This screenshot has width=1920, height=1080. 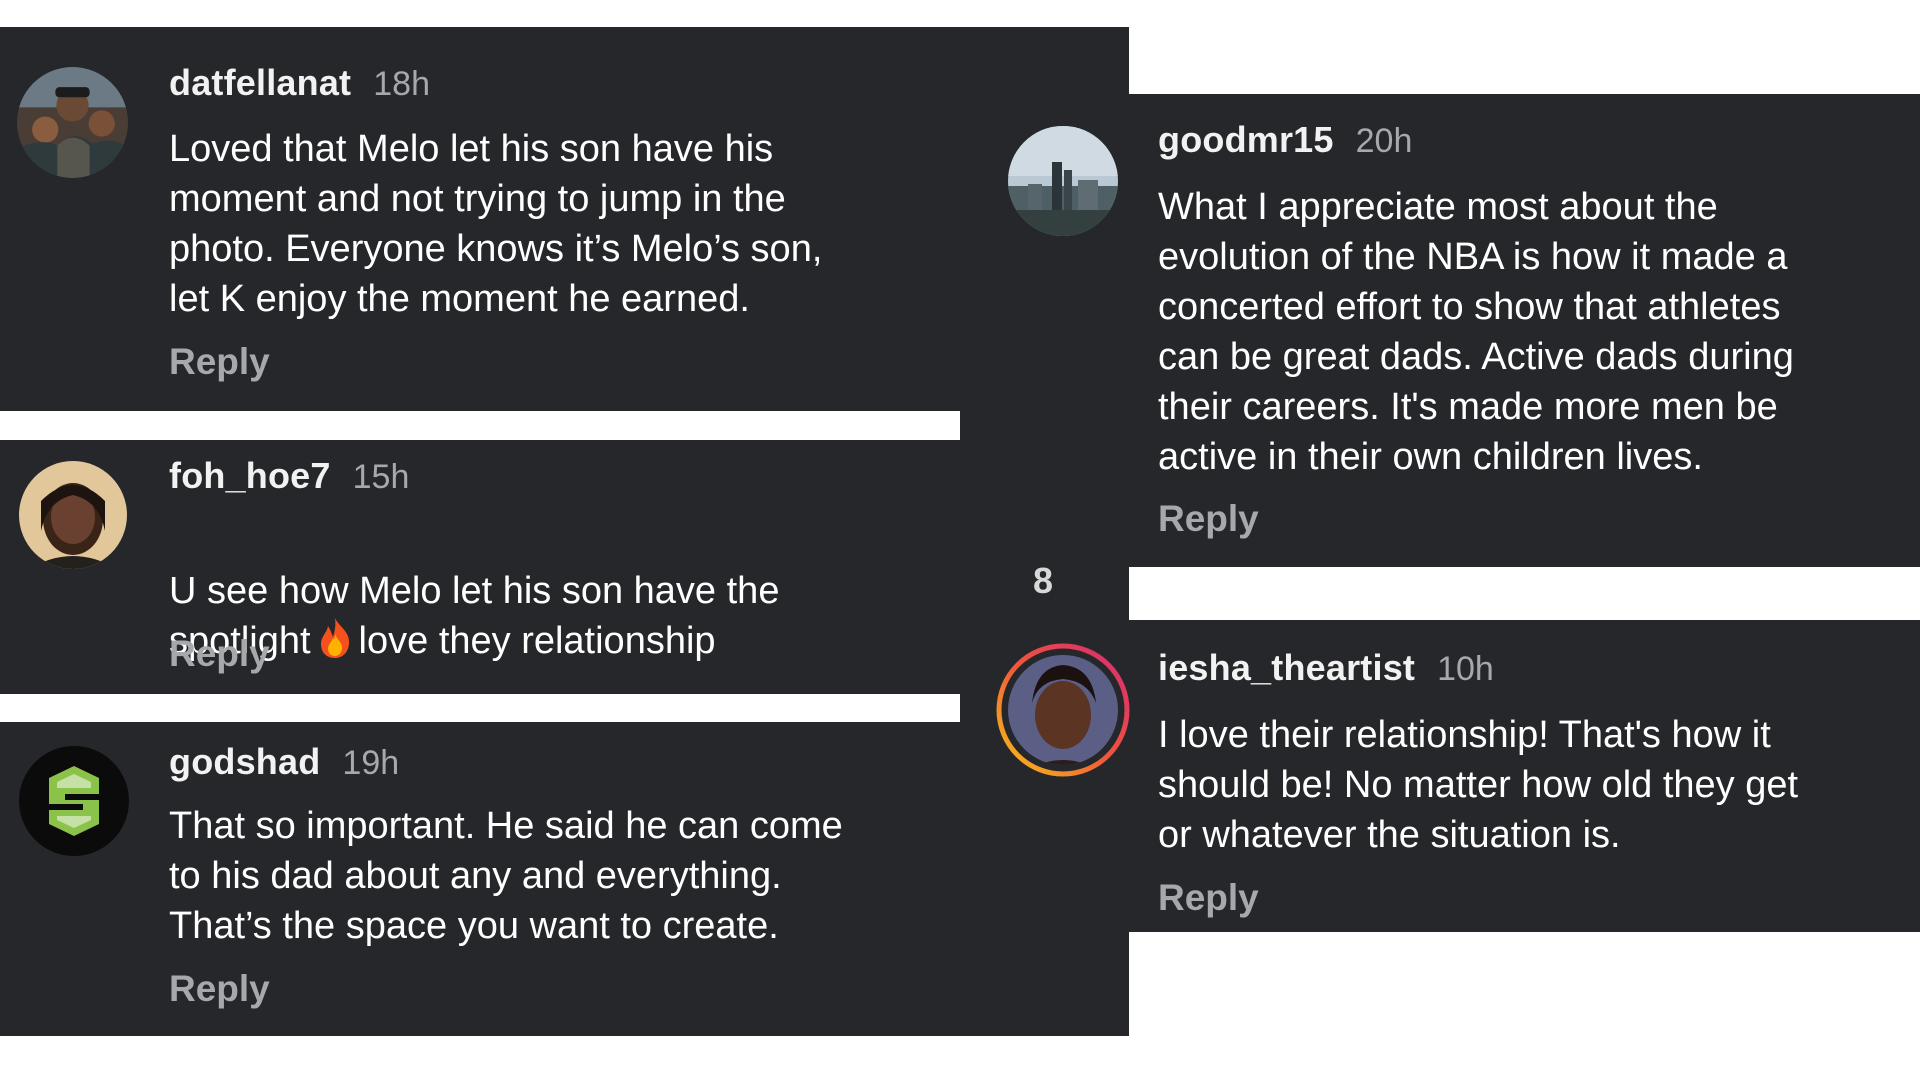 I want to click on timestamp: 10h, so click(x=1465, y=669).